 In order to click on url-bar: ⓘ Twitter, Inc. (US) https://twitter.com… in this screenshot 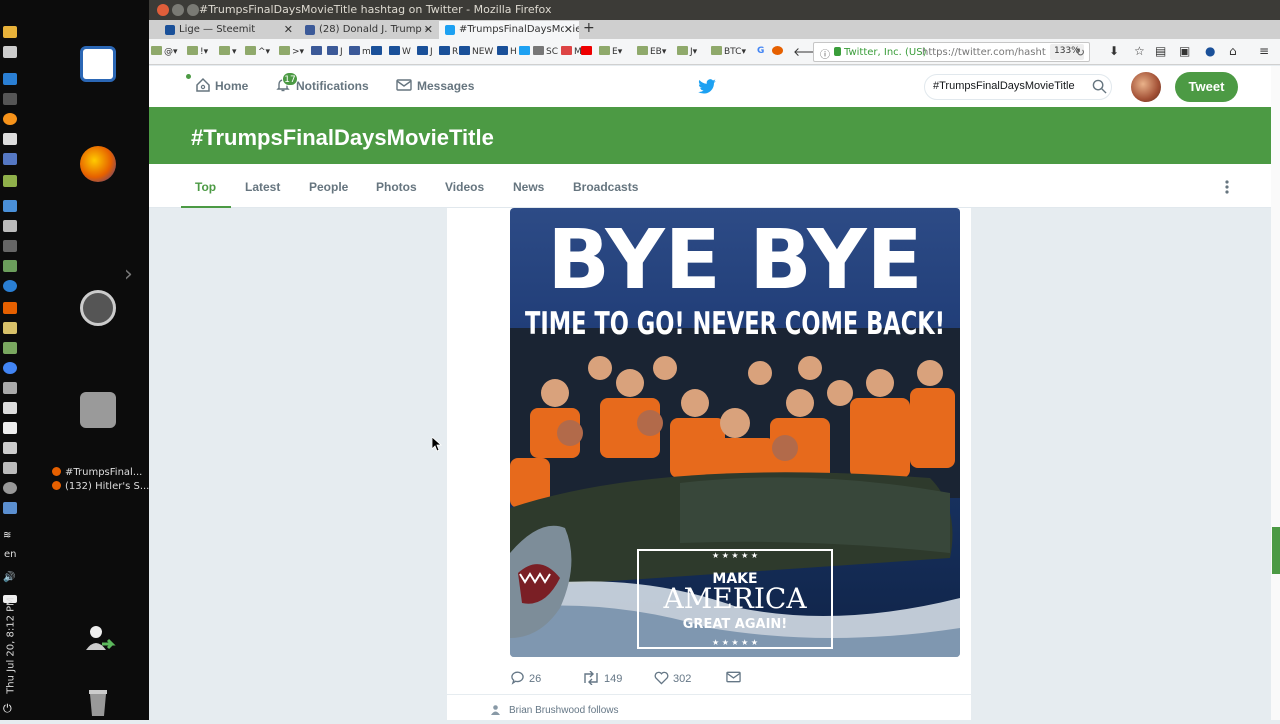, I will do `click(951, 52)`.